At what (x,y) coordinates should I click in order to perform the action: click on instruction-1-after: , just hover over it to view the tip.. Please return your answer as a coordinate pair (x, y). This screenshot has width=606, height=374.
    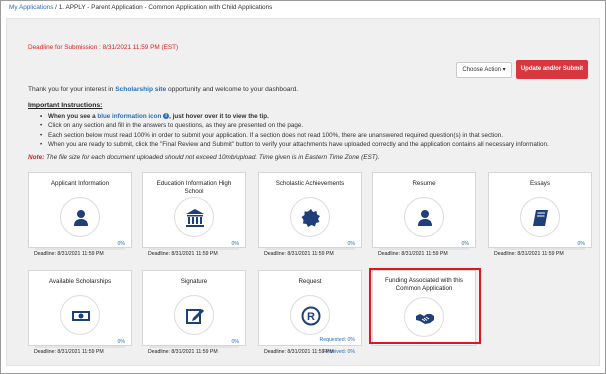
    Looking at the image, I should click on (219, 116).